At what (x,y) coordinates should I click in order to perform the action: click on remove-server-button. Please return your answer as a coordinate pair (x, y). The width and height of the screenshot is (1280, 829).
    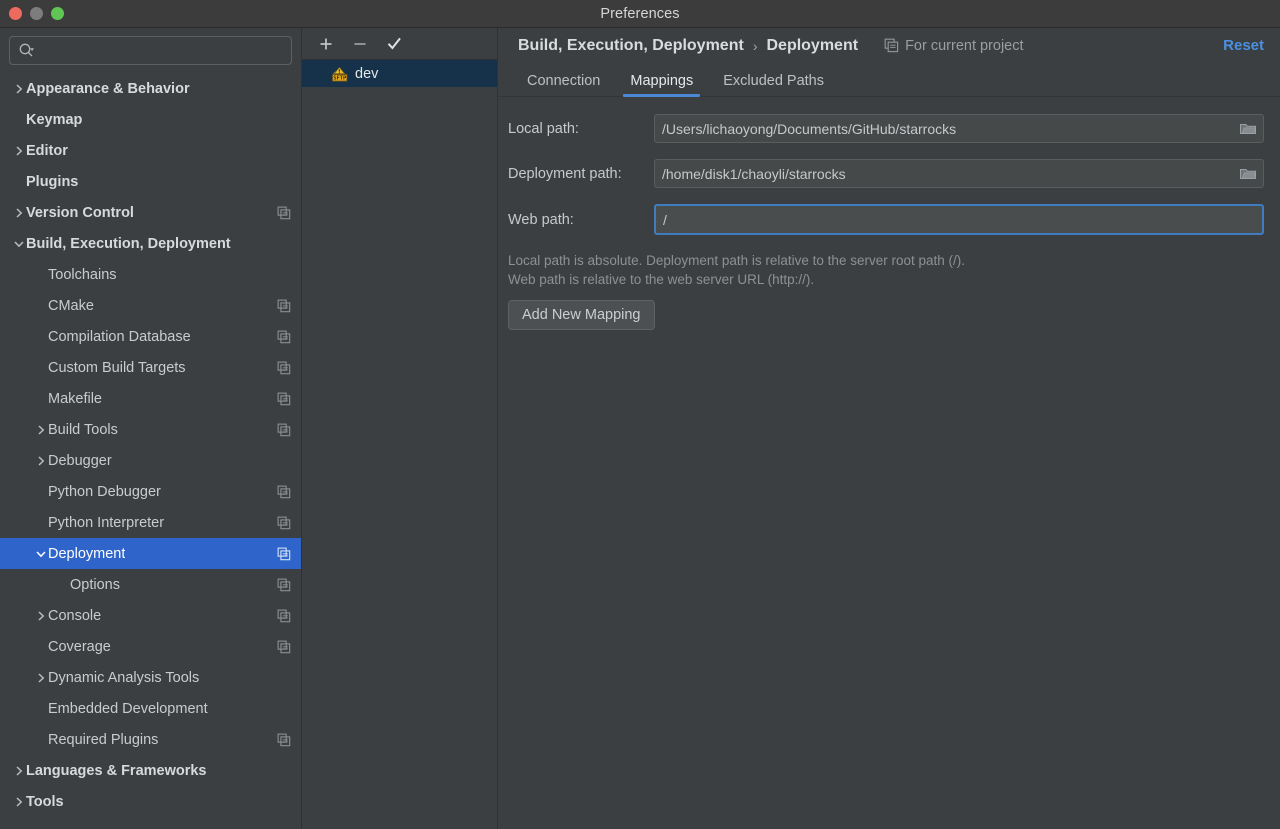
    Looking at the image, I should click on (360, 44).